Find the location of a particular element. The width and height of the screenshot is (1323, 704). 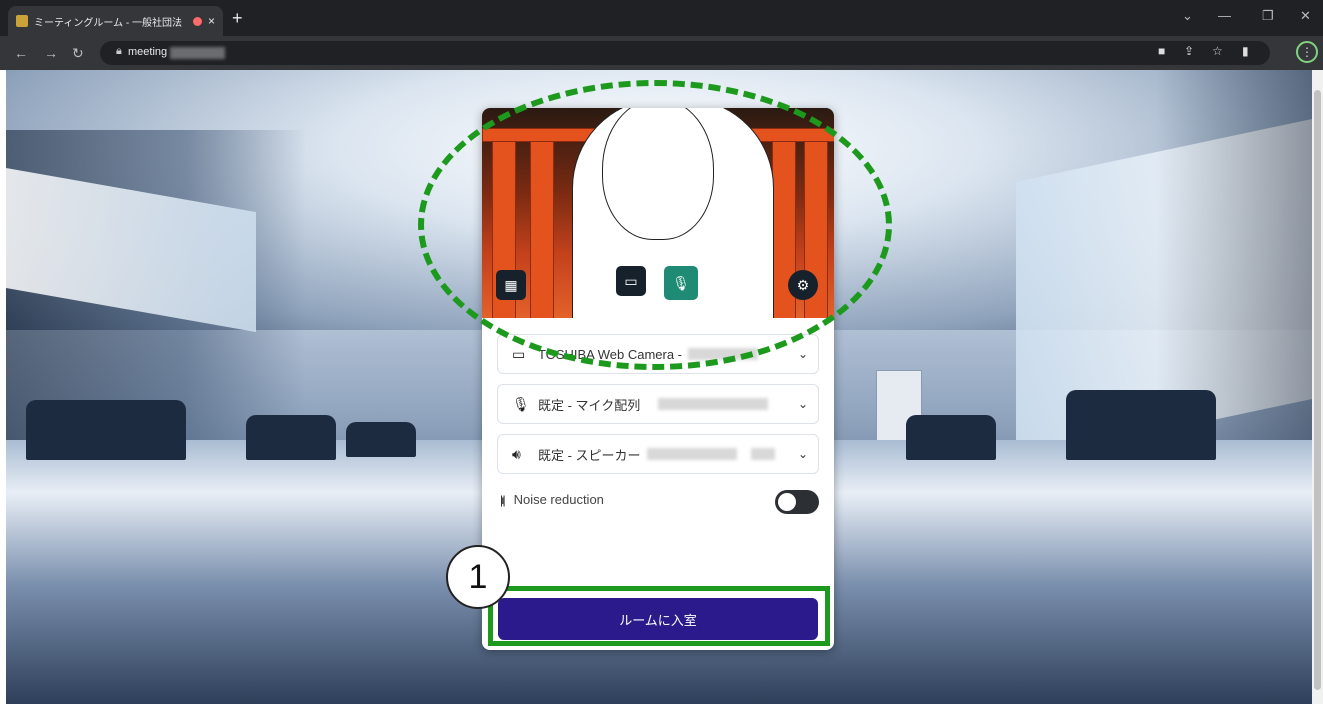

lock-icon: 🔒︎ is located at coordinates (119, 51).